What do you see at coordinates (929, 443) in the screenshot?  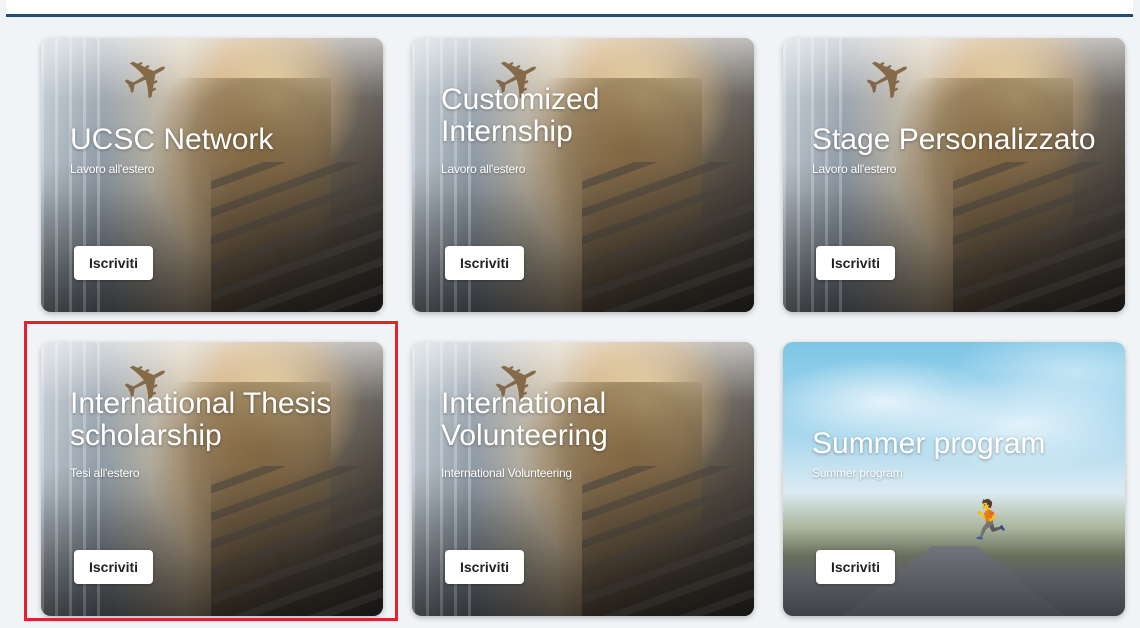 I see `card-title: Summer program` at bounding box center [929, 443].